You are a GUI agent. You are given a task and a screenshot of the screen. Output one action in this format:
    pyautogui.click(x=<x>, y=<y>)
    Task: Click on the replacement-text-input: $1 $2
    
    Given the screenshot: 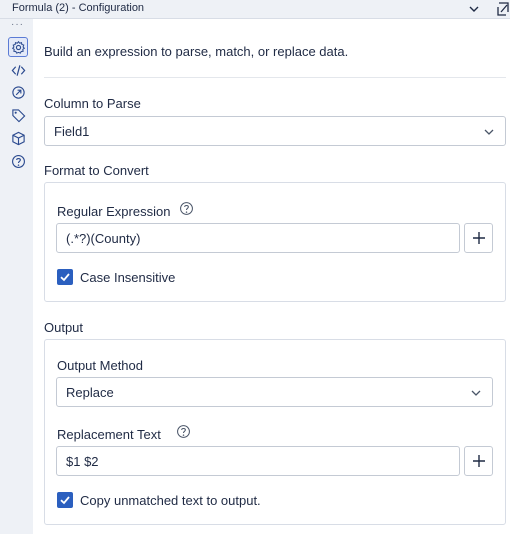 What is the action you would take?
    pyautogui.click(x=258, y=461)
    